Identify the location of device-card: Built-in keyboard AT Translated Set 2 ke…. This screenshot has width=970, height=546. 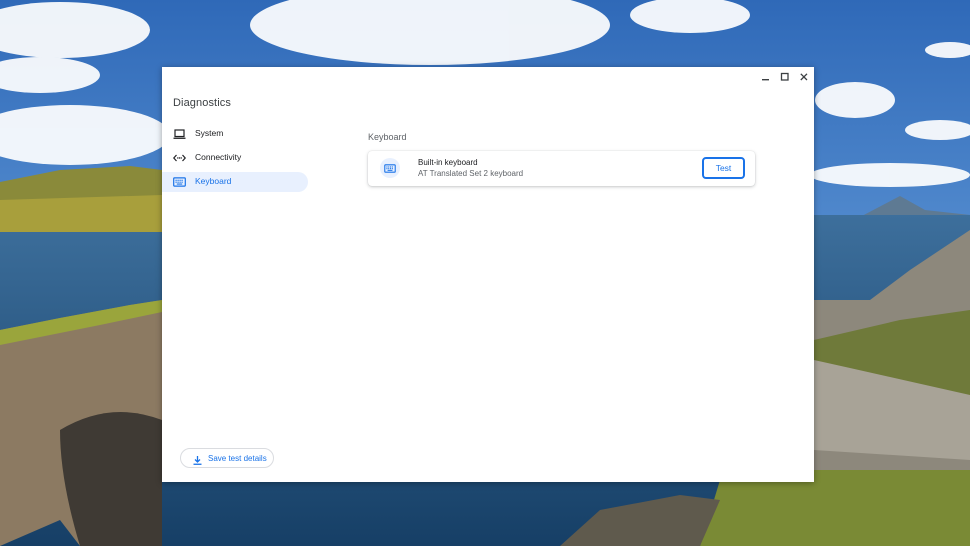
(561, 168).